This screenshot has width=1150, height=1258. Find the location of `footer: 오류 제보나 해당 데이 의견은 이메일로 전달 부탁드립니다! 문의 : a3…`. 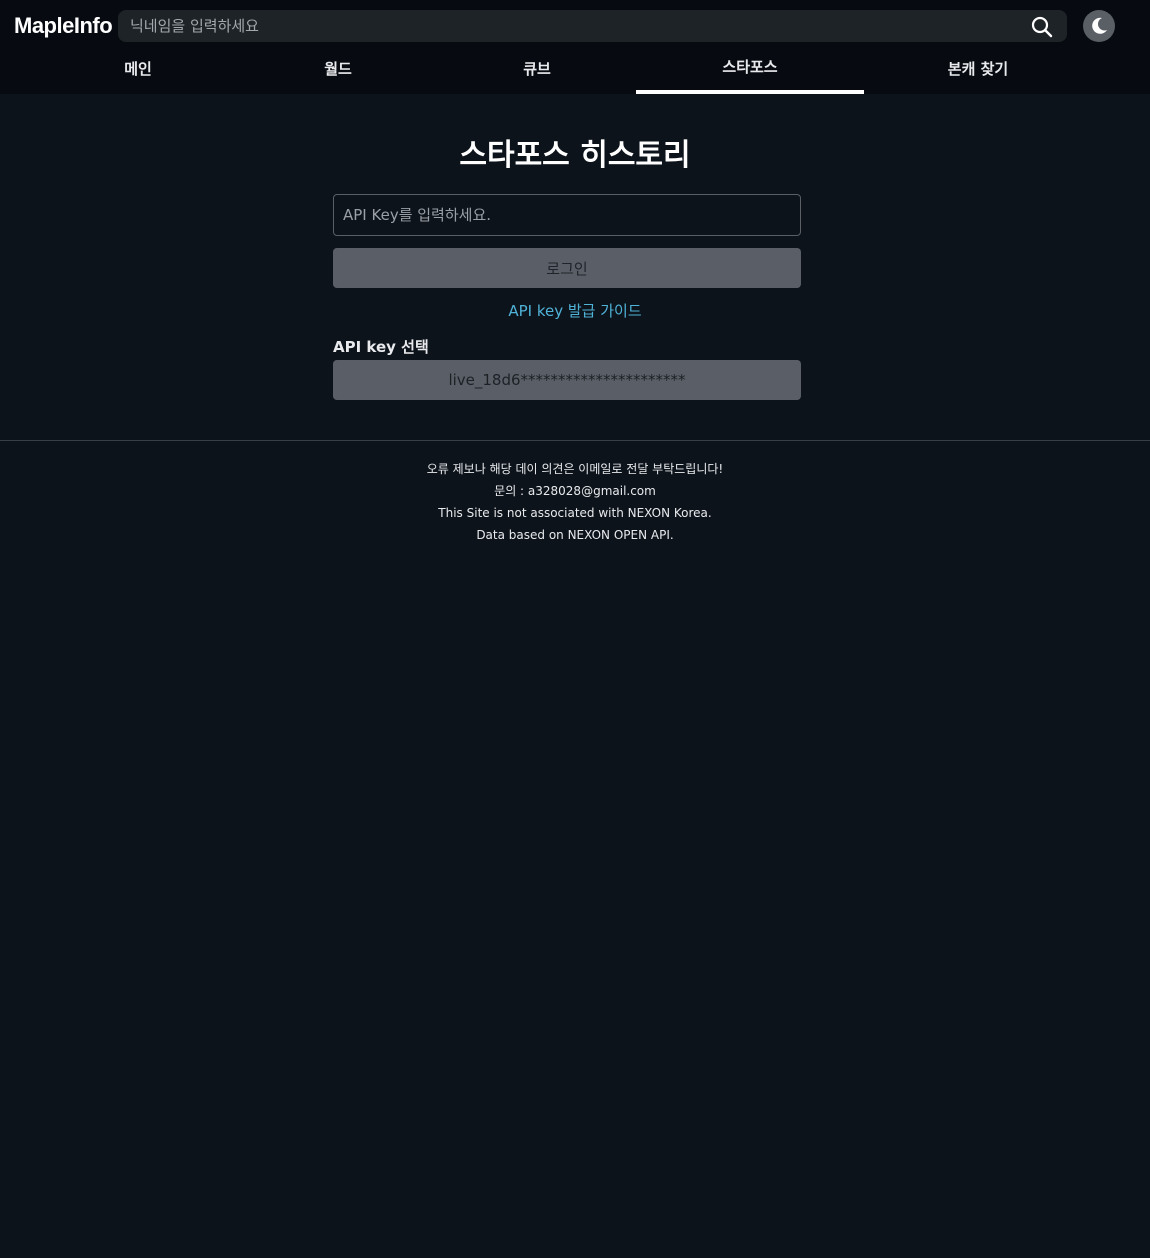

footer: 오류 제보나 해당 데이 의견은 이메일로 전달 부탁드립니다! 문의 : a3… is located at coordinates (575, 502).